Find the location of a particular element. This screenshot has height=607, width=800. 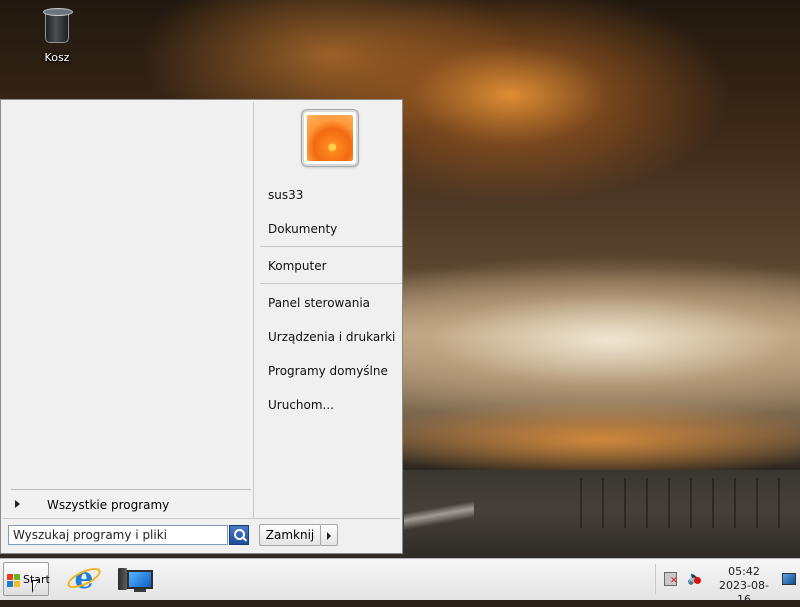

start-item-devices-printers: Urządzenia i drukarki is located at coordinates (331, 337).